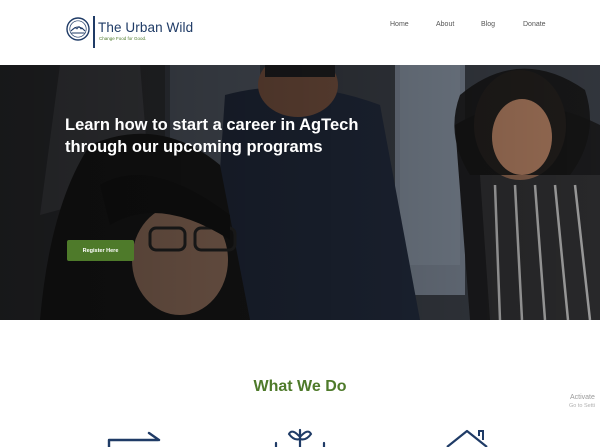 The height and width of the screenshot is (447, 600). I want to click on hero-headline-line-1: Learn how to start a career in AgTech, so click(212, 125).